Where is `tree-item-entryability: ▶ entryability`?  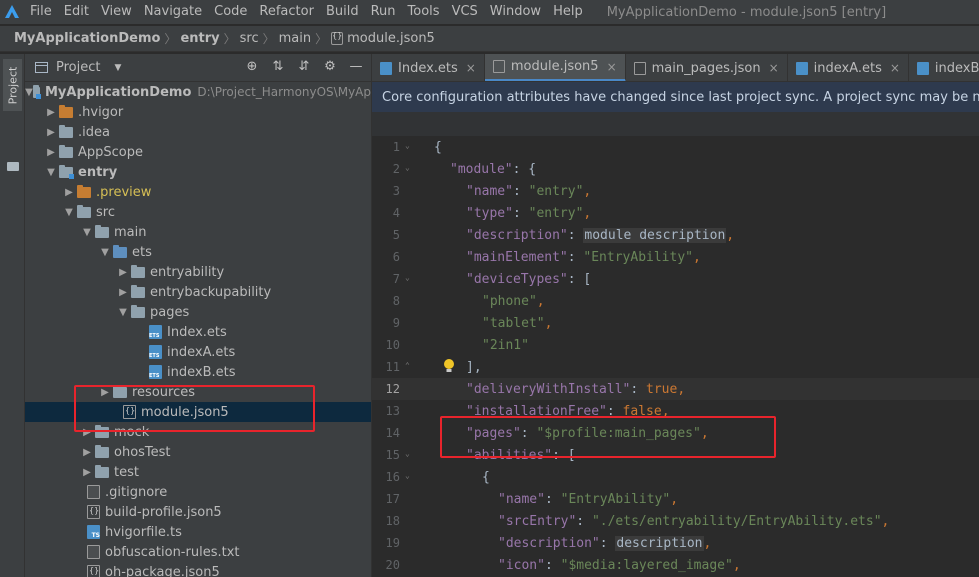
tree-item-entryability: ▶ entryability is located at coordinates (198, 272).